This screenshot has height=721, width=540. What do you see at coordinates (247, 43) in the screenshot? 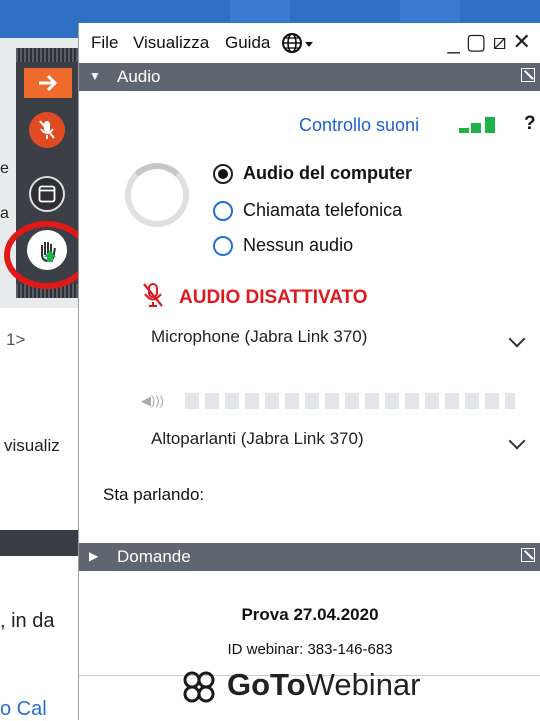
I see `menu-help: Guida` at bounding box center [247, 43].